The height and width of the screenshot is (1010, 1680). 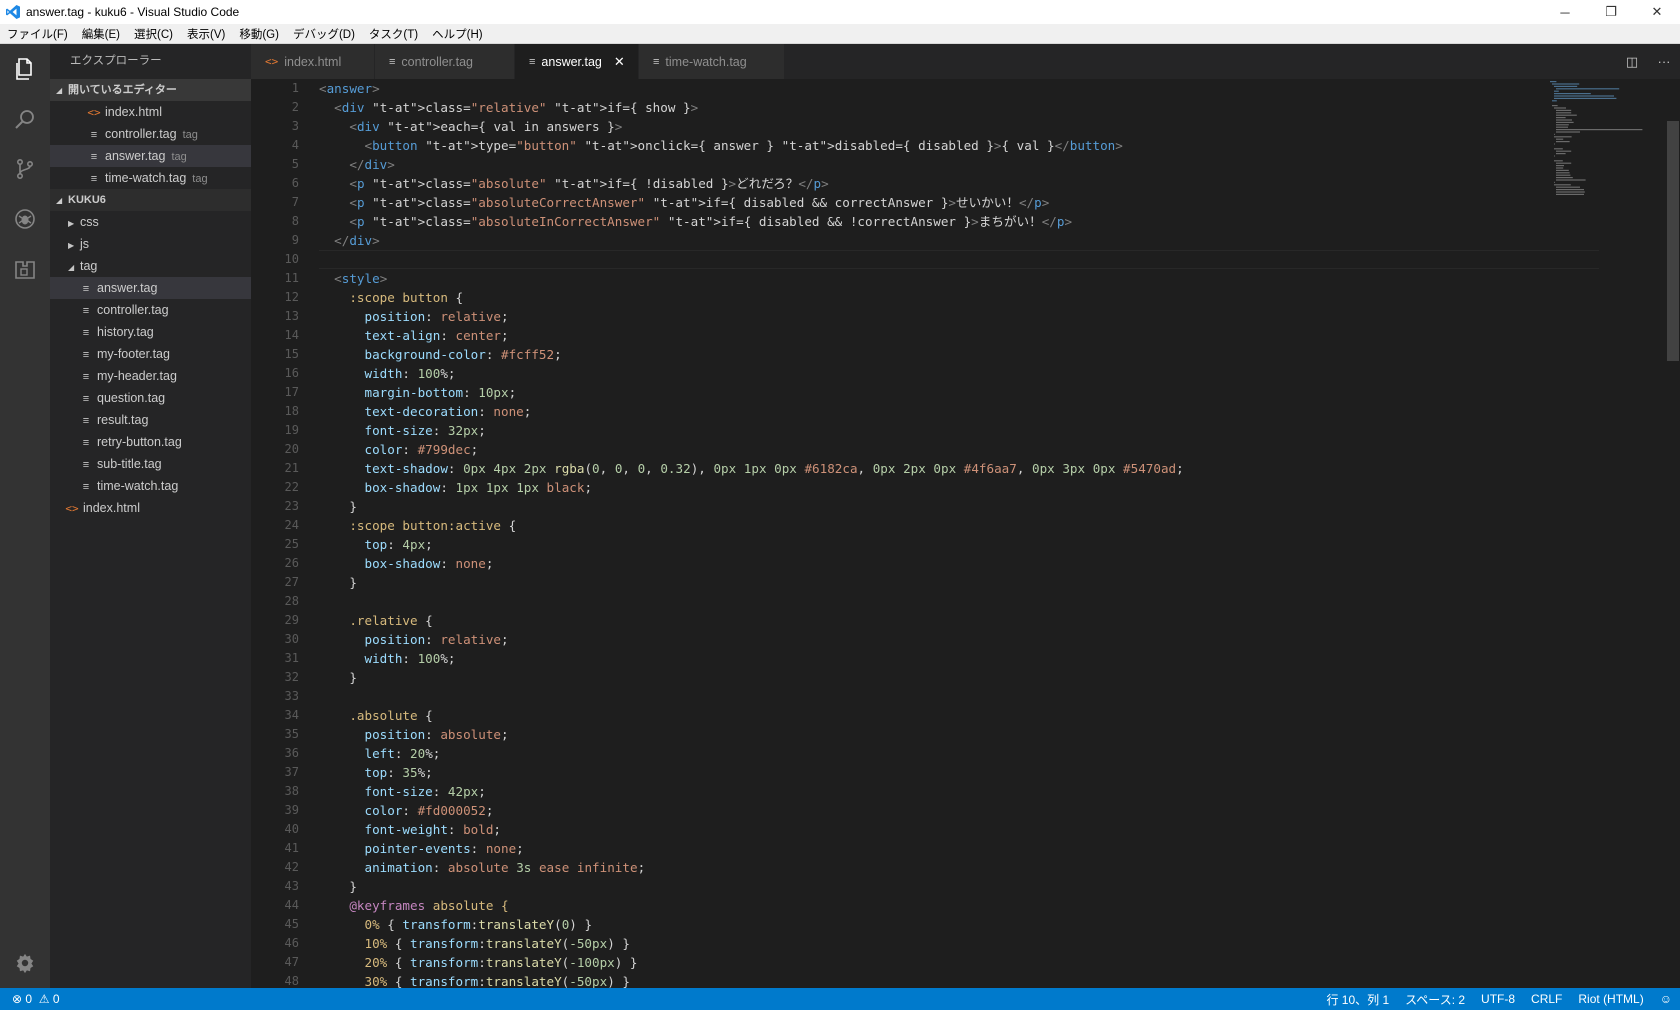 I want to click on file-item: ≡ time-watch.tag, so click(x=150, y=486).